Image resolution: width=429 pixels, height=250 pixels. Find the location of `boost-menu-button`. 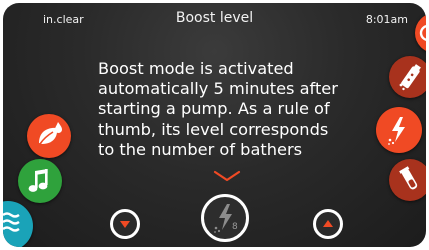

boost-menu-button is located at coordinates (399, 130).